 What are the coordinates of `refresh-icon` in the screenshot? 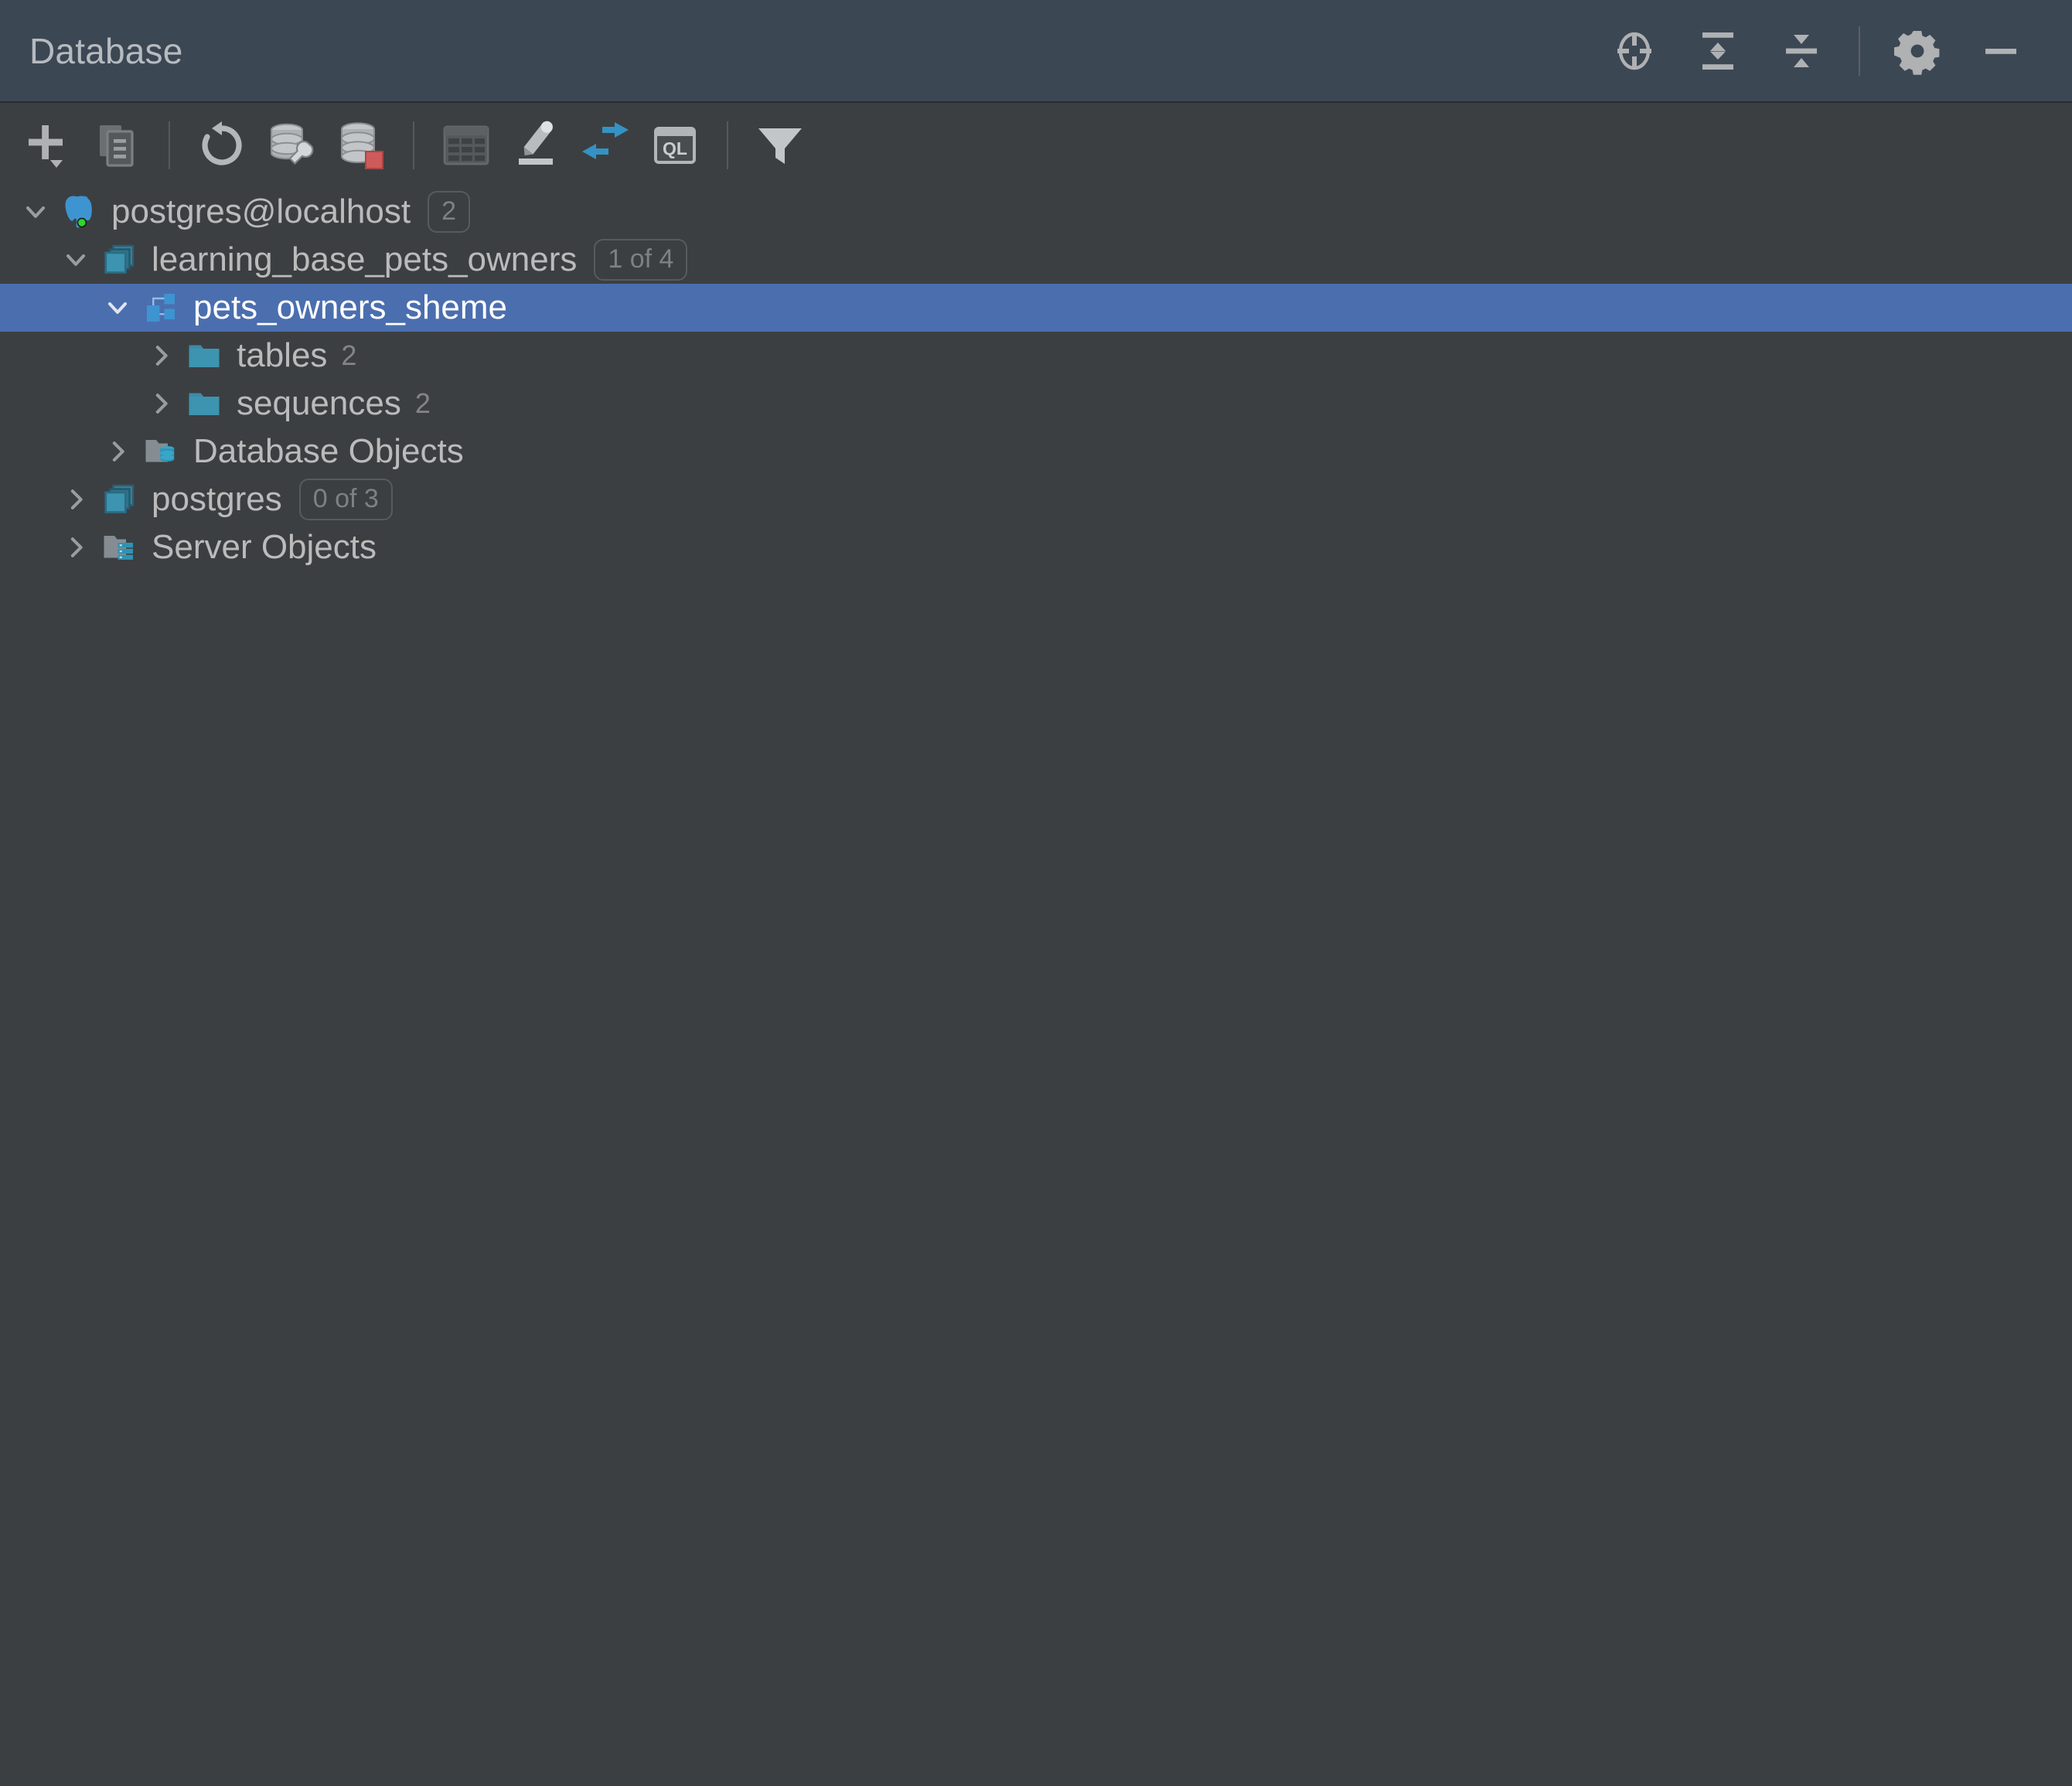 It's located at (222, 145).